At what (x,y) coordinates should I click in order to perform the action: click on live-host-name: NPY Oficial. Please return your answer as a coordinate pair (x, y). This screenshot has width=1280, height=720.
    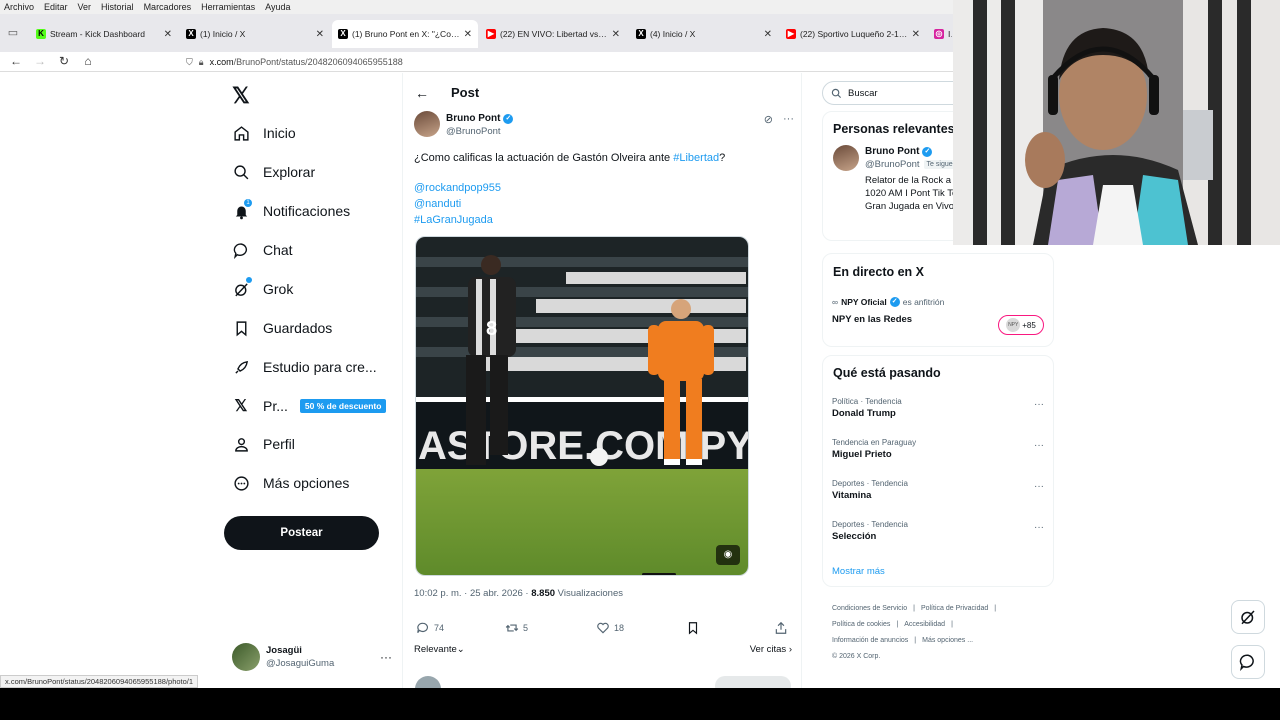
    Looking at the image, I should click on (864, 302).